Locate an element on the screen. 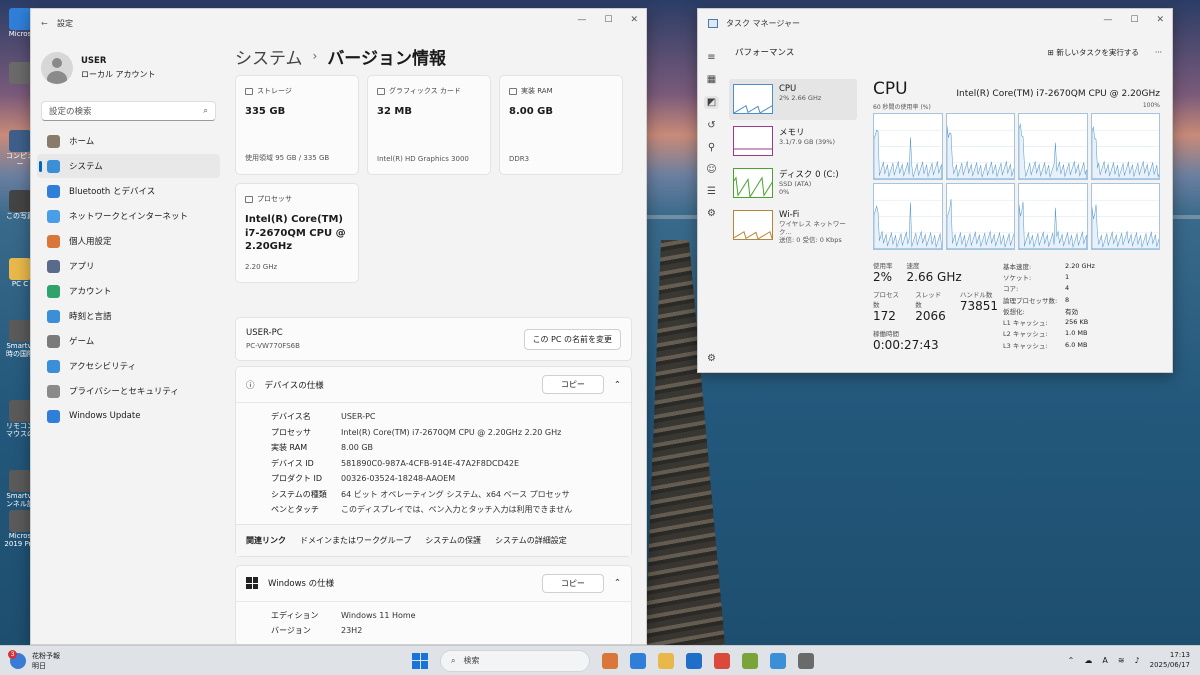 This screenshot has width=1200, height=675. users-icon: ☺ is located at coordinates (711, 169).